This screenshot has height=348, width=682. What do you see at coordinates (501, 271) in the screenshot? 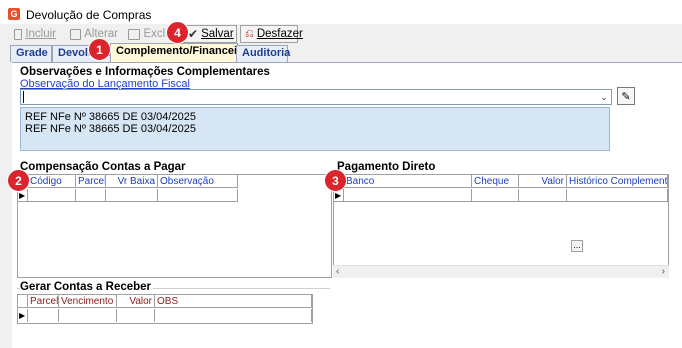
I see `horizontal-scrollbar: ‹ ›` at bounding box center [501, 271].